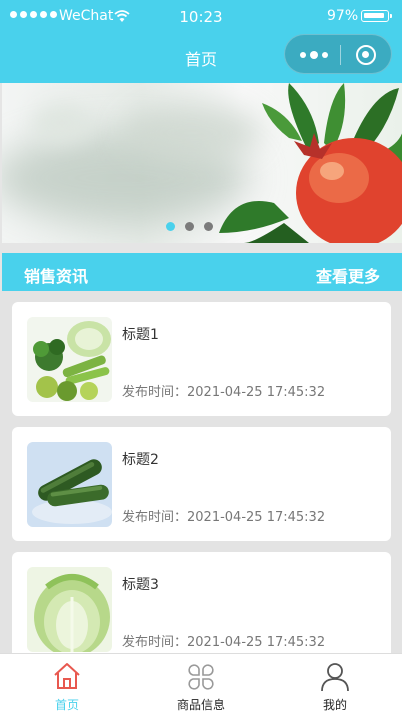 This screenshot has height=713, width=402. Describe the element at coordinates (140, 460) in the screenshot. I see `news-title: 标题2` at that location.